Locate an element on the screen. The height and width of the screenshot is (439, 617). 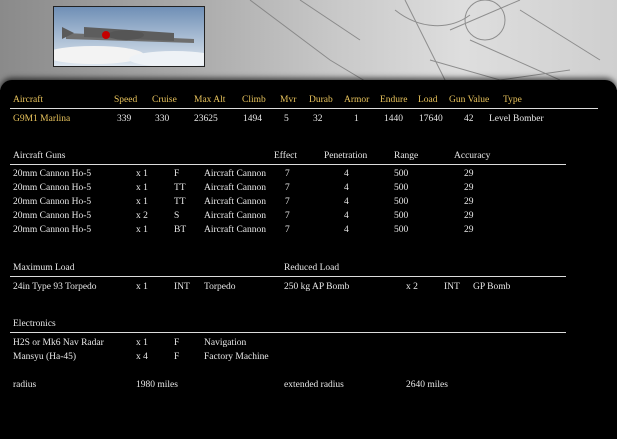
aircraft-image is located at coordinates (129, 36).